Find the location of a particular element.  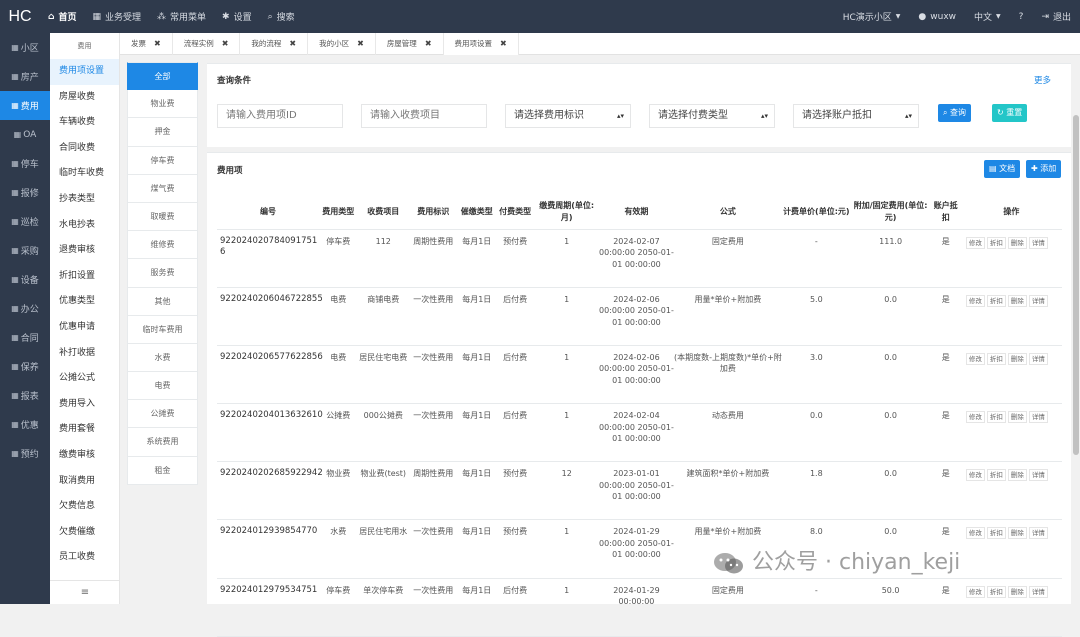

submenu-item: 费用导入 is located at coordinates (84, 405).